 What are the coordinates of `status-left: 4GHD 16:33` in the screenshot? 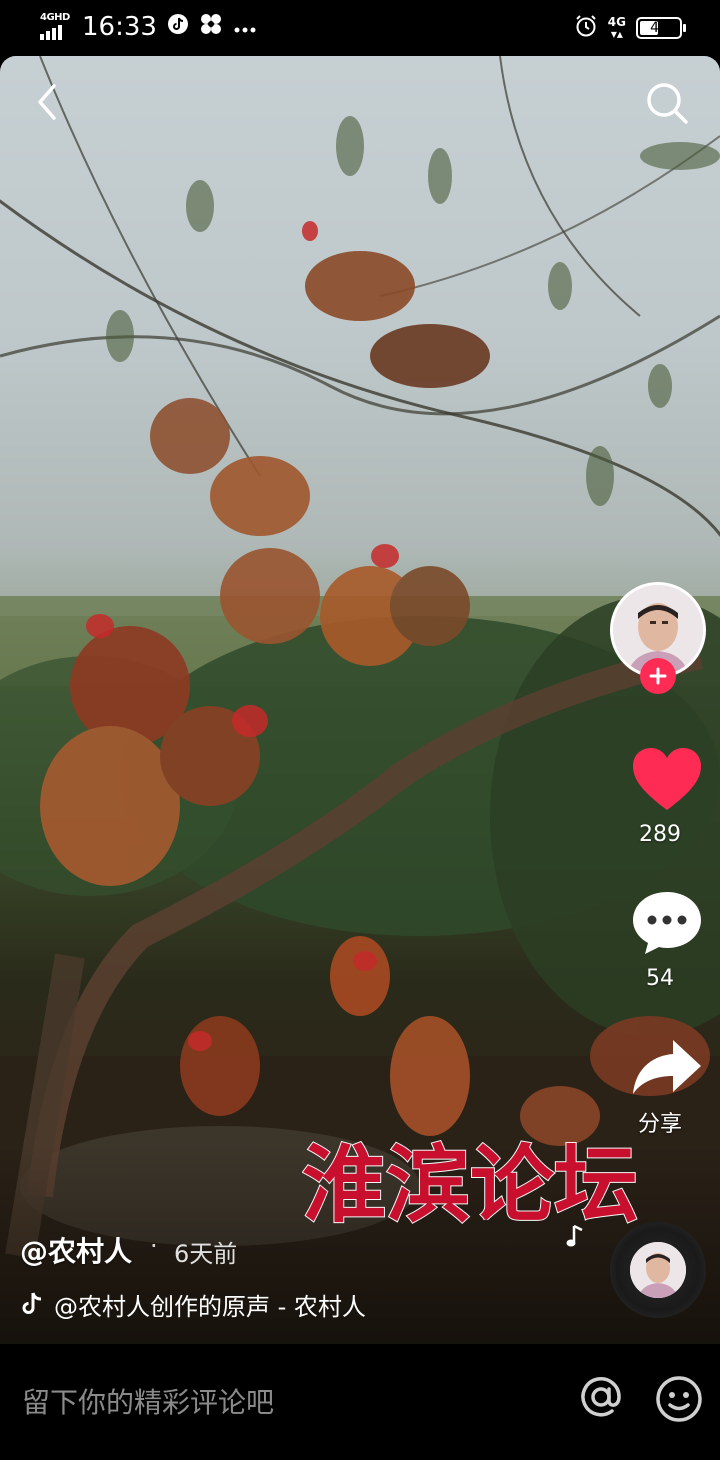 It's located at (147, 27).